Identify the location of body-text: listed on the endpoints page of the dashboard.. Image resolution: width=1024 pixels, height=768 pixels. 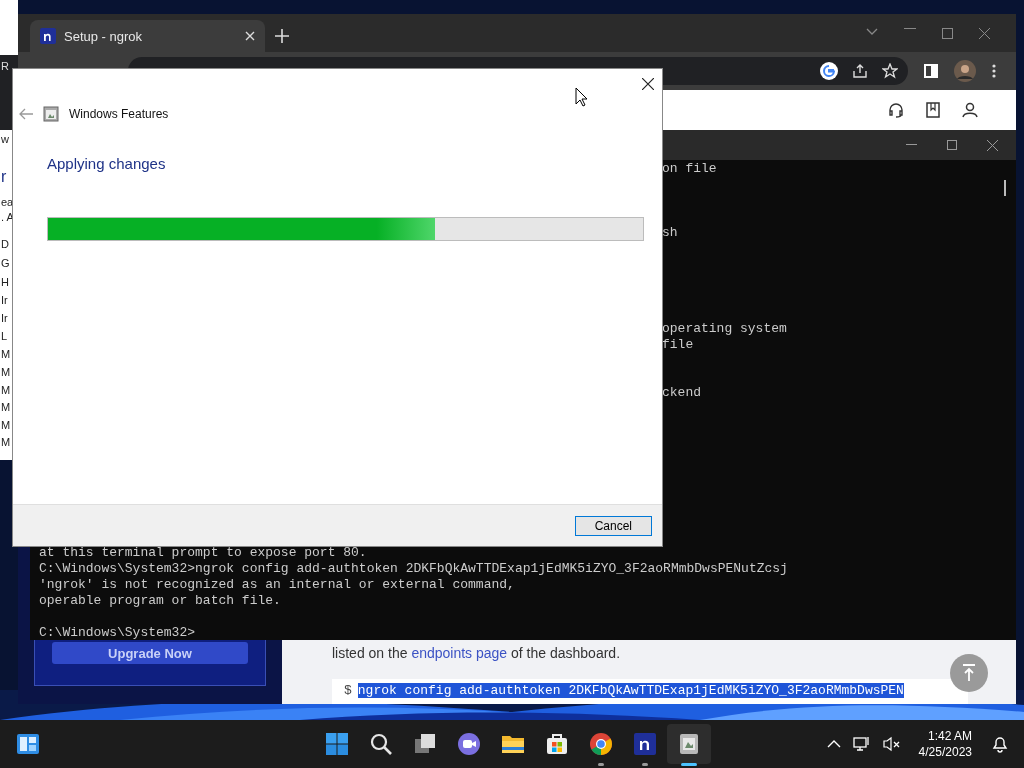
(477, 653).